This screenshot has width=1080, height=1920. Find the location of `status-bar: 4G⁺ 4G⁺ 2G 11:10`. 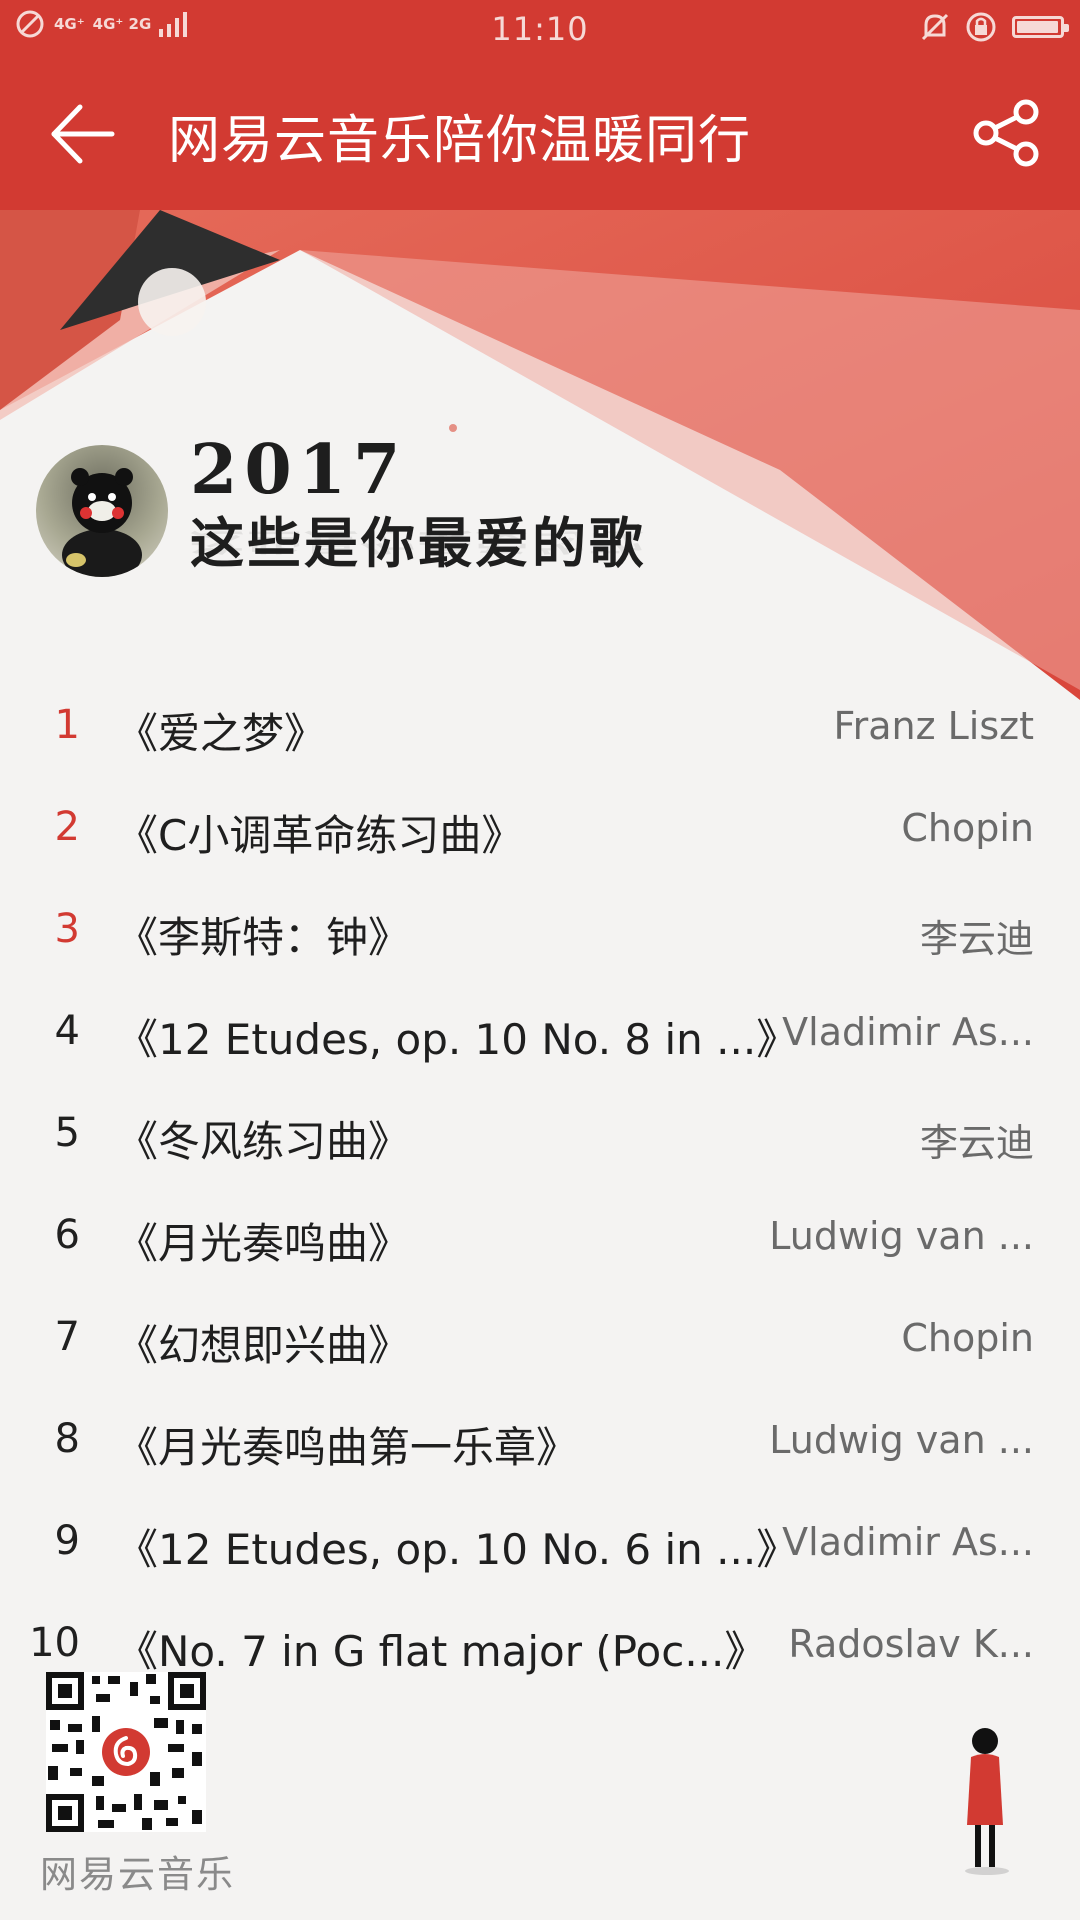

status-bar: 4G⁺ 4G⁺ 2G 11:10 is located at coordinates (540, 28).